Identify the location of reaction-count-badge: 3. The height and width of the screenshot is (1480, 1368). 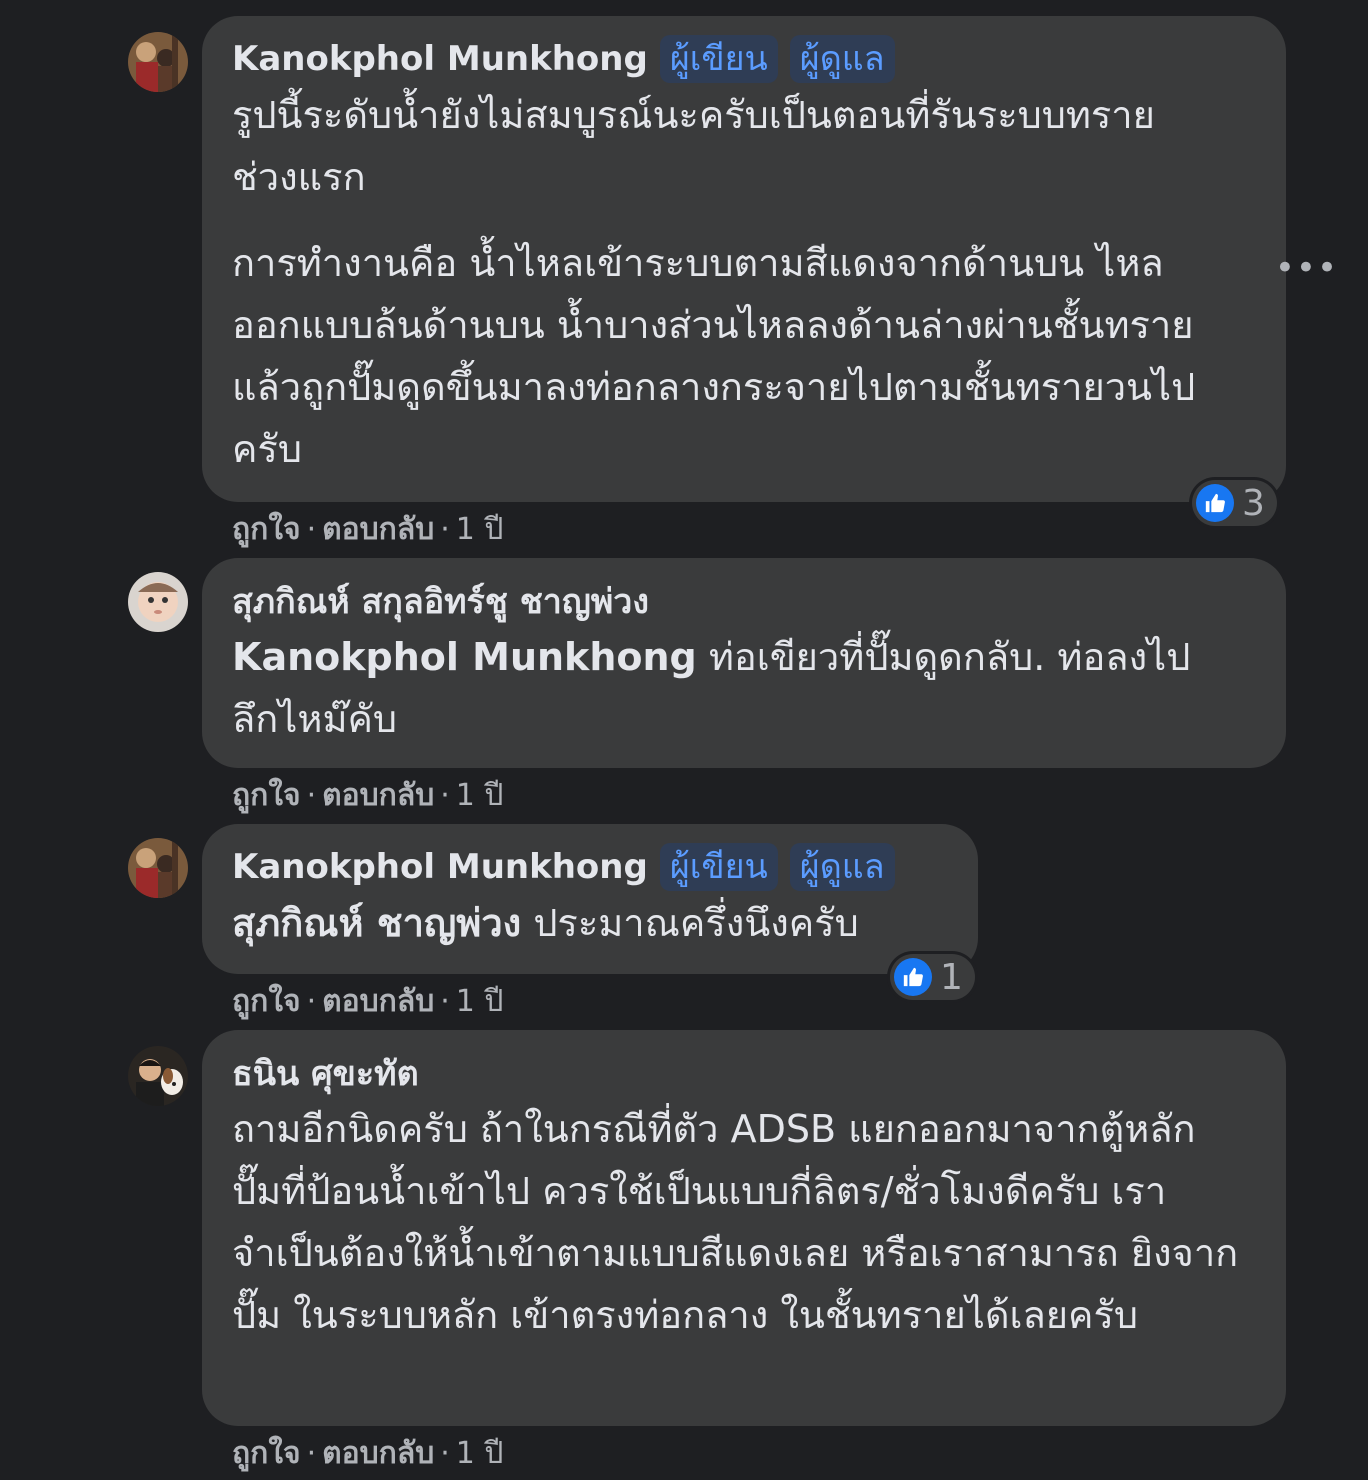
(1234, 503).